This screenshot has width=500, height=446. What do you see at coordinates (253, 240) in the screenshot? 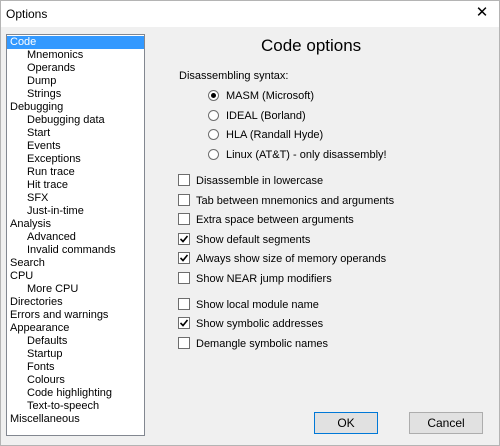
I see `checkbox-label: Show default segments` at bounding box center [253, 240].